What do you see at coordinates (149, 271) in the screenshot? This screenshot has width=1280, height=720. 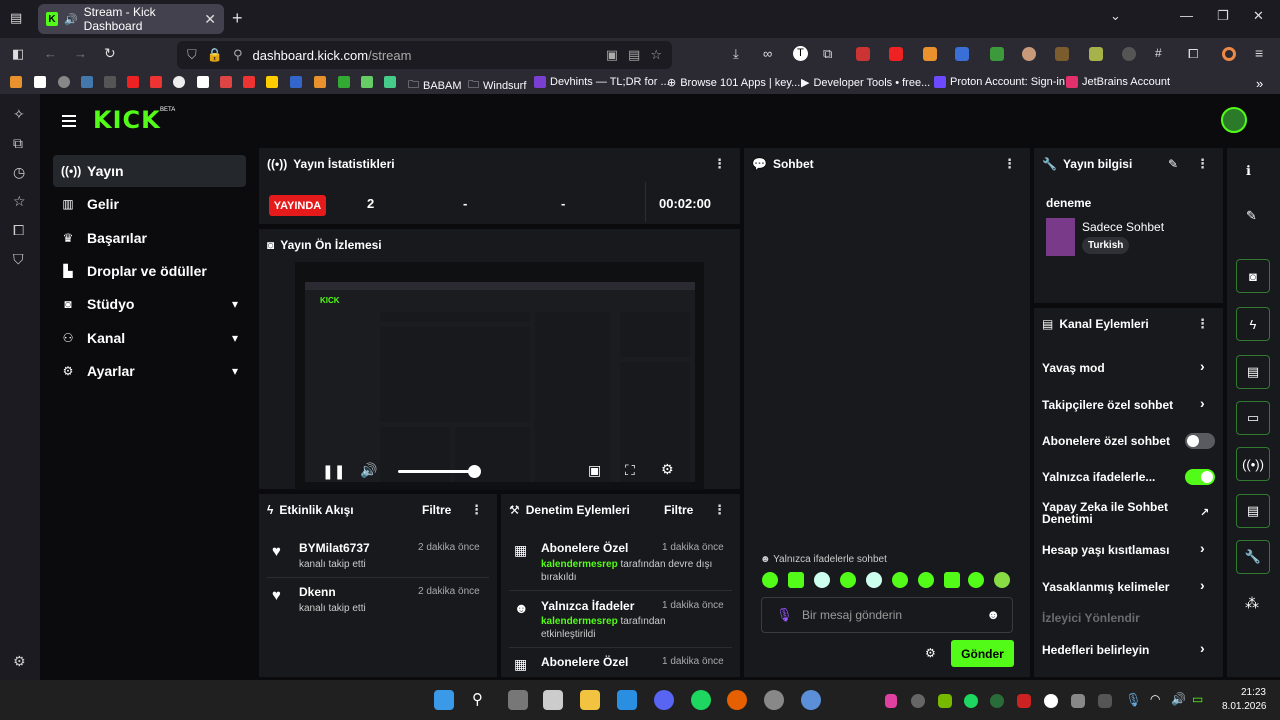 I see `sidebar-item-droplar: ▙ Droplar ve ödüller` at bounding box center [149, 271].